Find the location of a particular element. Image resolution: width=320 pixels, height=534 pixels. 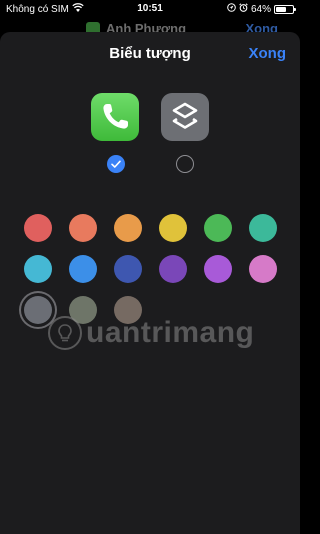

background-screen-header: Anh Phương Xong is located at coordinates (150, 25).